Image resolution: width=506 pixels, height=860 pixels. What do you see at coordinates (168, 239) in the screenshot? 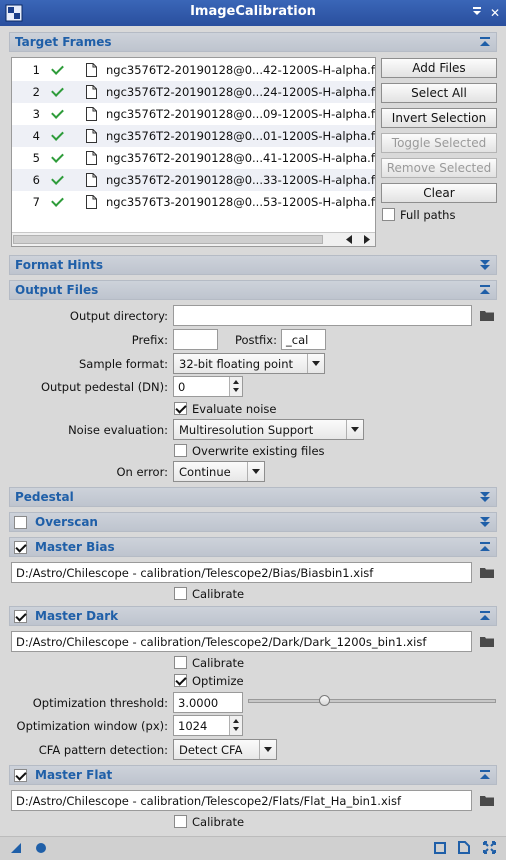
I see `scrollbar-thumb` at bounding box center [168, 239].